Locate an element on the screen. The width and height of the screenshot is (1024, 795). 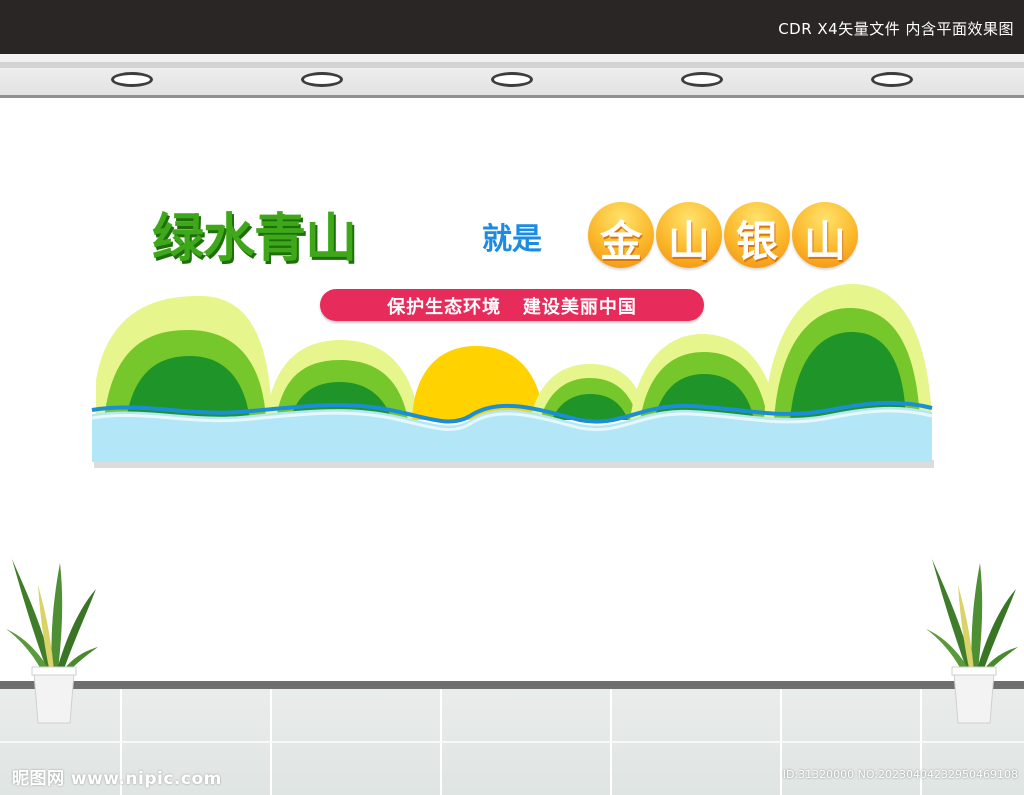
watermark-left: 昵图网 www.nipic.com is located at coordinates (117, 779).